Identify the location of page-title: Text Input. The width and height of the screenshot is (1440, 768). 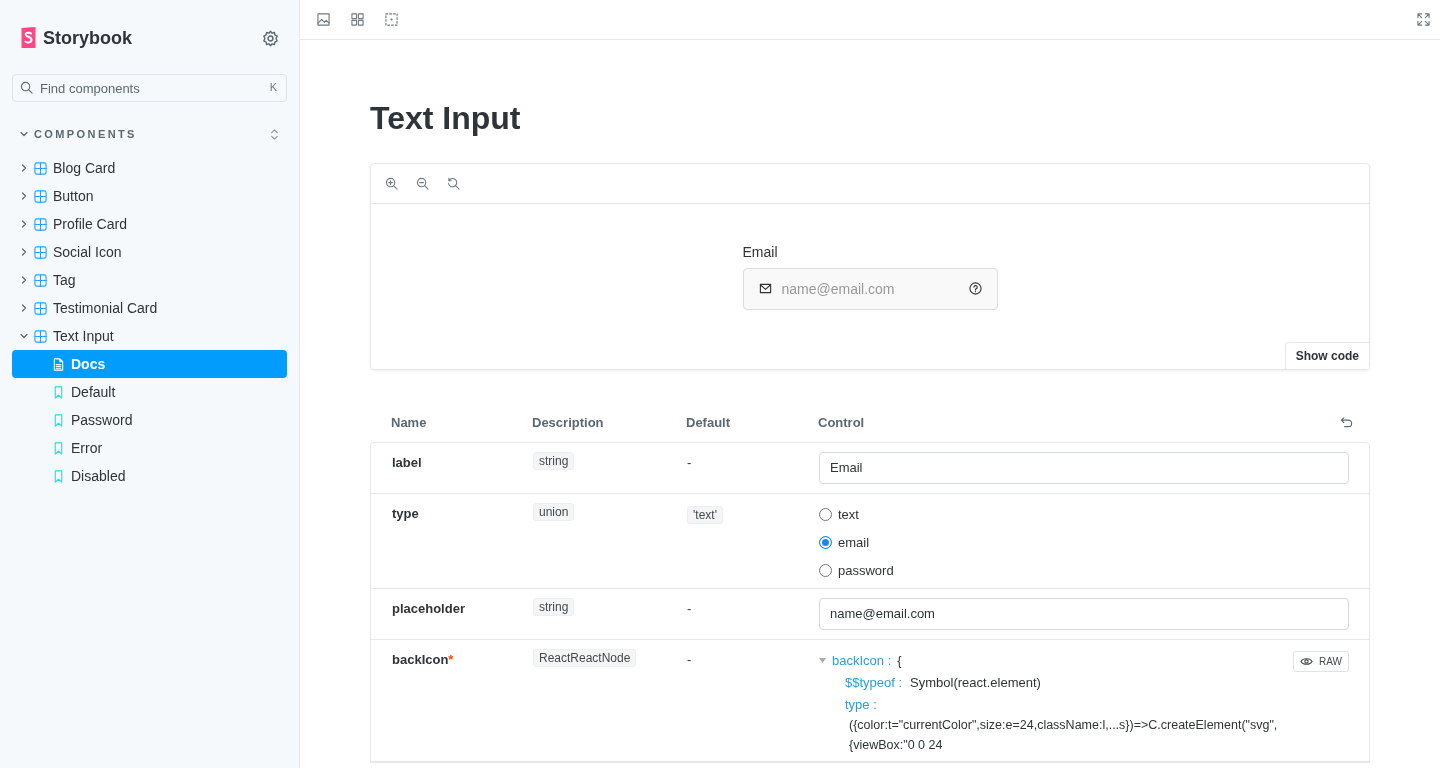
(446, 118).